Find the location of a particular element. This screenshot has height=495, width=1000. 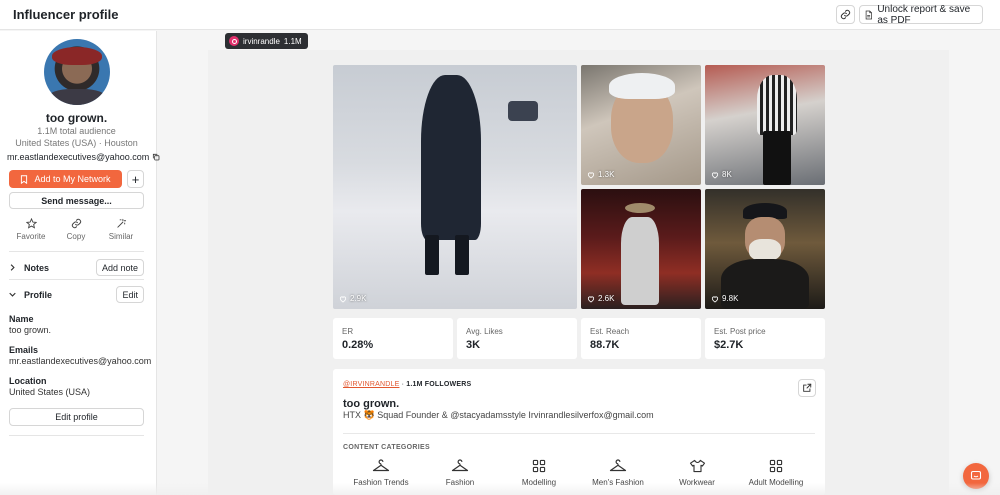

bookmark-icon is located at coordinates (24, 179).